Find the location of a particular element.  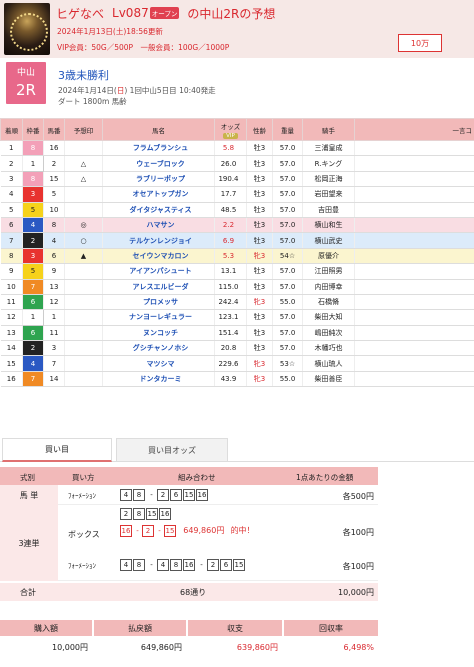

table-row: 1 8 16 フラムブランシュ 5.8 牡3 57.0 三浦皇成 is located at coordinates (237, 148).